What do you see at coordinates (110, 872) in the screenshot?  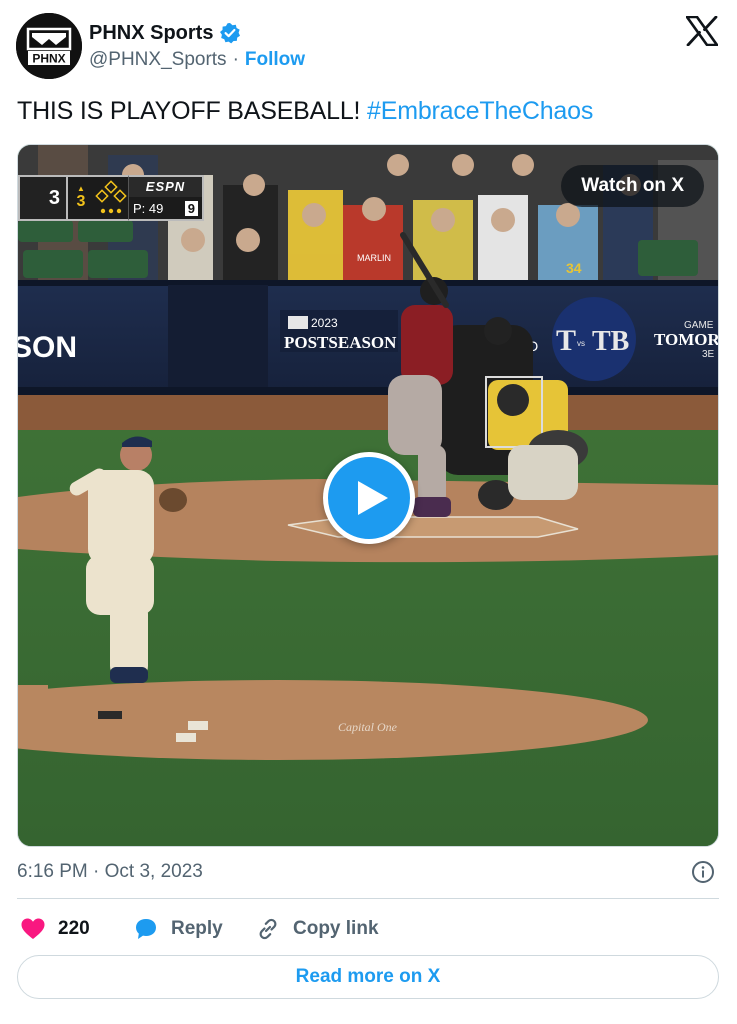 I see `tweet-timestamp: 6:16 PM · Oct 3, 2023` at bounding box center [110, 872].